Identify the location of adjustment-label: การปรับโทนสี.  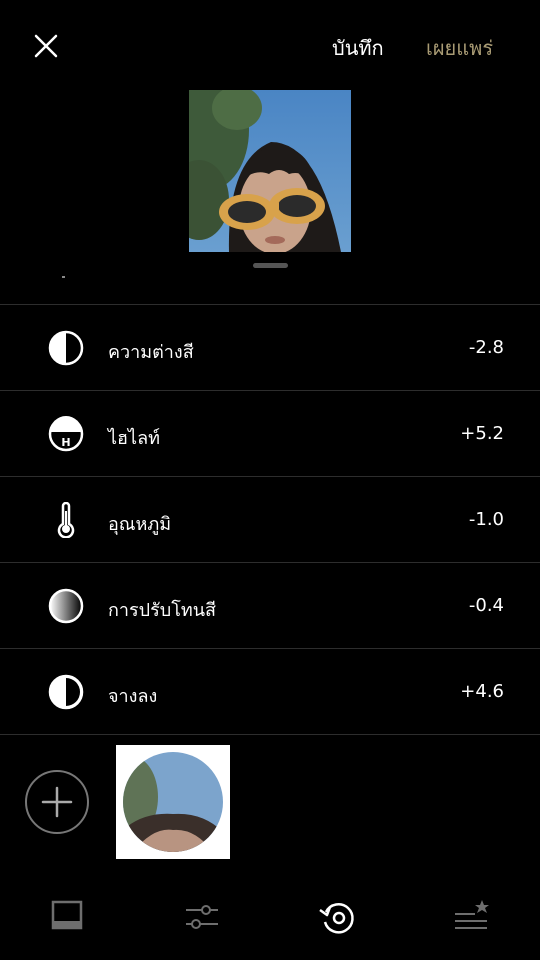
(162, 610).